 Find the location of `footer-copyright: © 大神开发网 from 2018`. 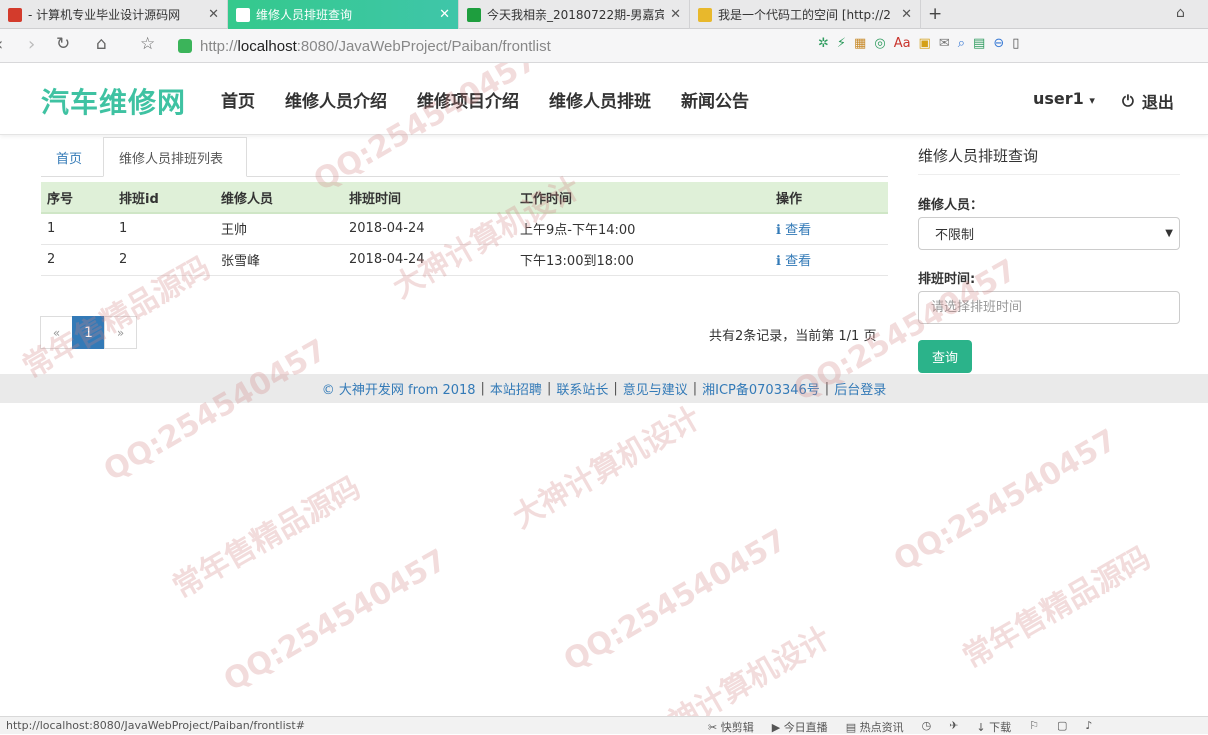

footer-copyright: © 大神开发网 from 2018 is located at coordinates (399, 388).